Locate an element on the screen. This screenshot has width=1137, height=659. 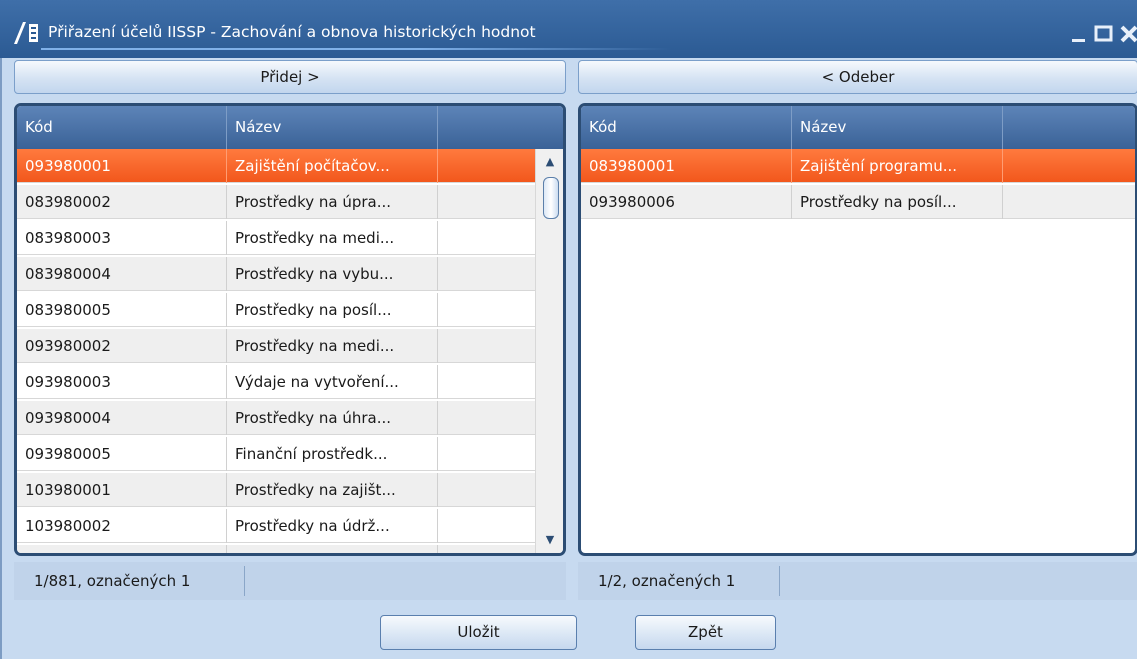
code-cell: 083980005 is located at coordinates (122, 310).